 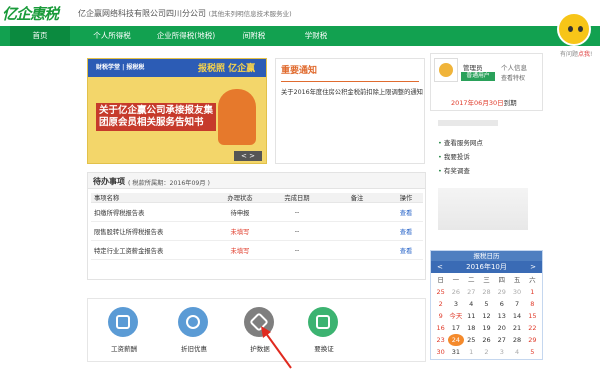 I want to click on calendar-month: 2016年10月, so click(x=486, y=267).